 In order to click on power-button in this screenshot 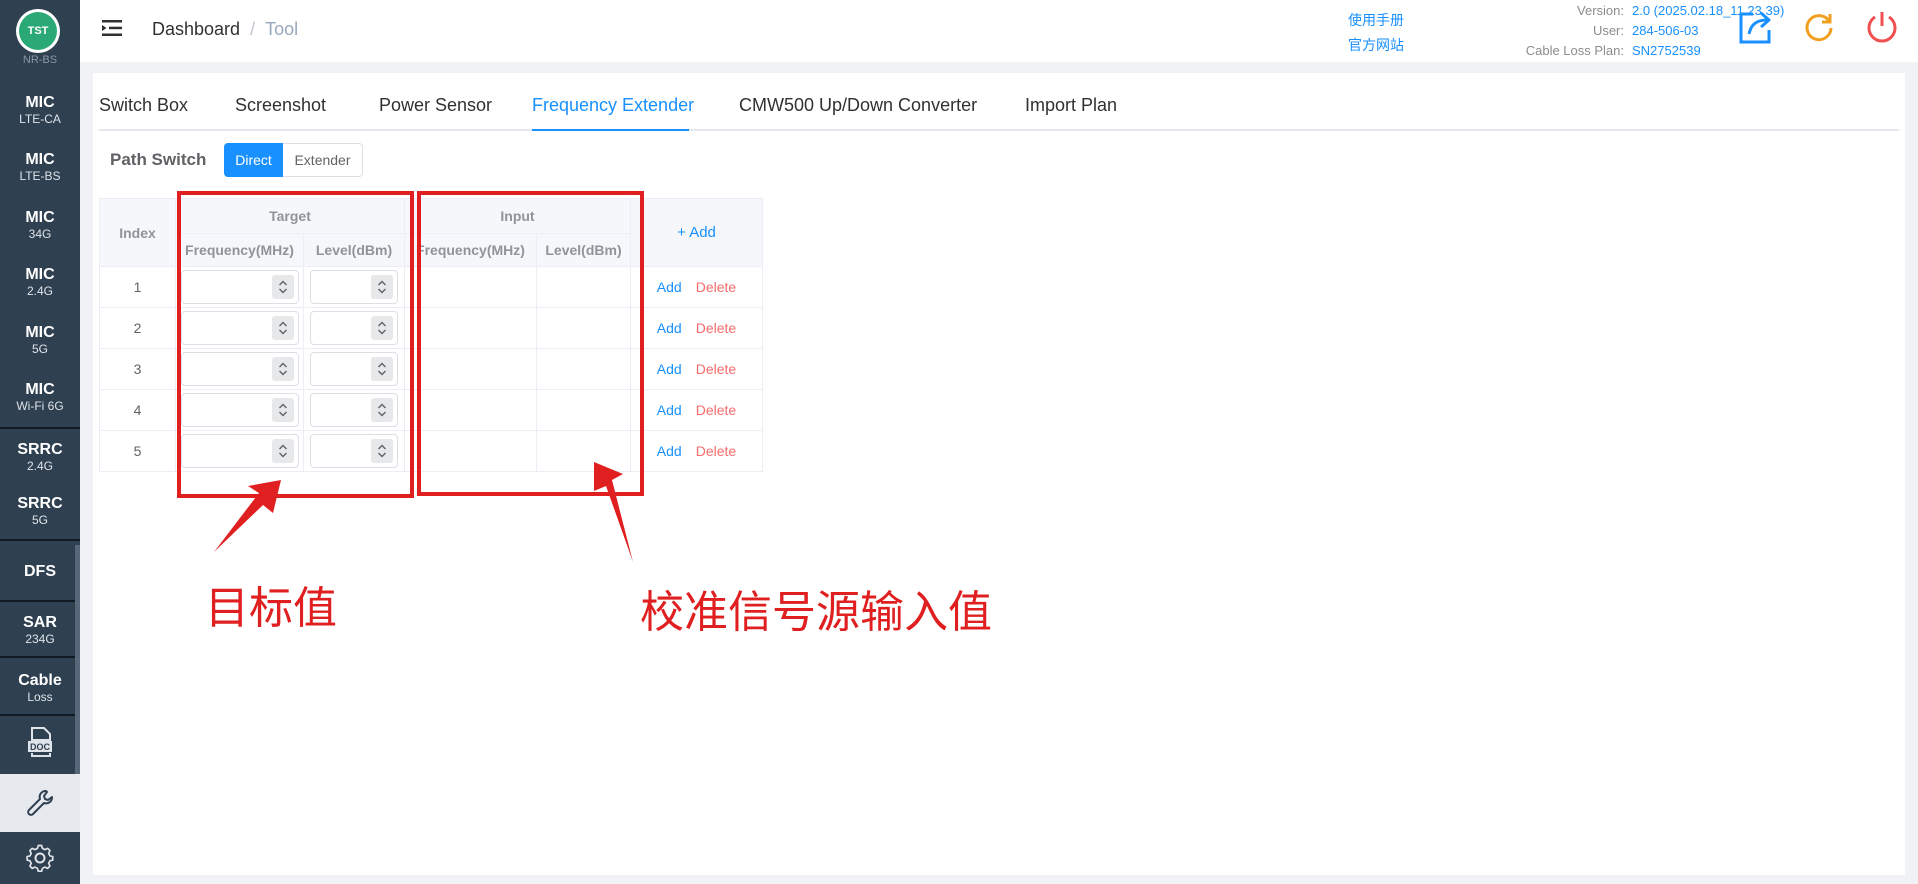, I will do `click(1882, 27)`.